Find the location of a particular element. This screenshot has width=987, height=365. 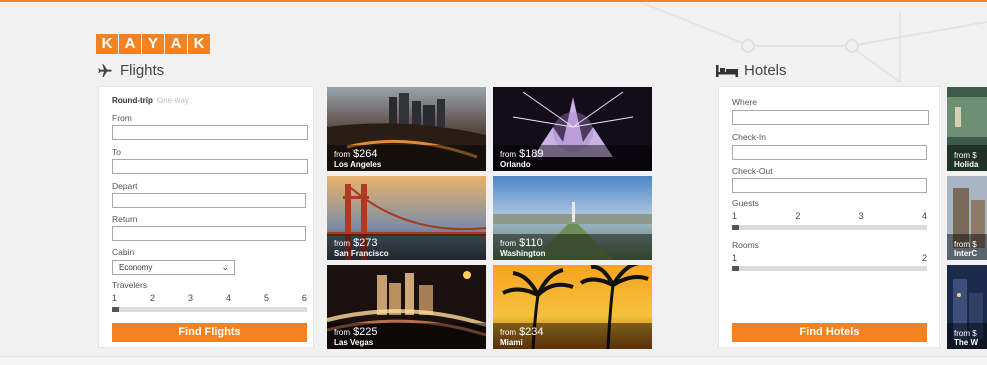

checkout-label: Check-Out is located at coordinates (752, 171).